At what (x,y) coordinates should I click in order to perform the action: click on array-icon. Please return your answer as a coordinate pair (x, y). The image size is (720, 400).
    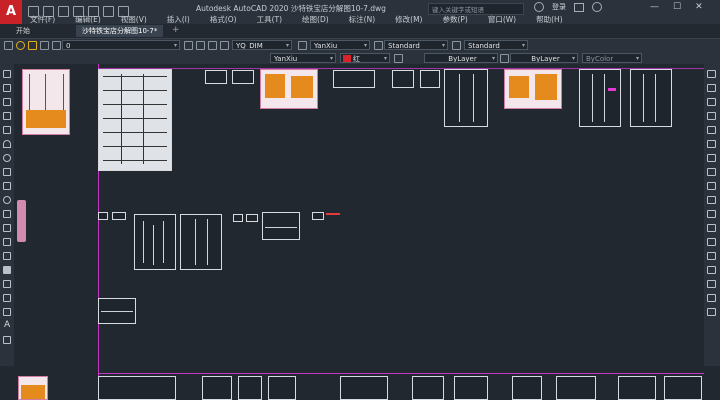
    Looking at the image, I should click on (711, 130).